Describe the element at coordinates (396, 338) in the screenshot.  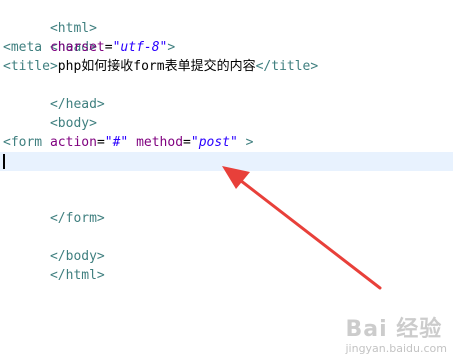
I see `watermark-logo: Bai 经验 jingyan.baidu.com` at that location.